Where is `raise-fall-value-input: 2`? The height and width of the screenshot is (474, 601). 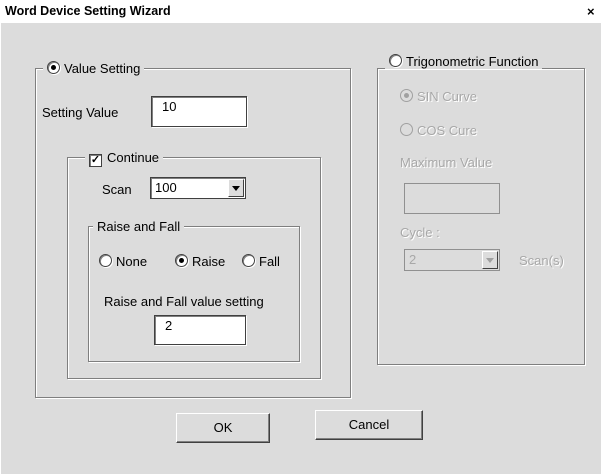
raise-fall-value-input: 2 is located at coordinates (200, 330).